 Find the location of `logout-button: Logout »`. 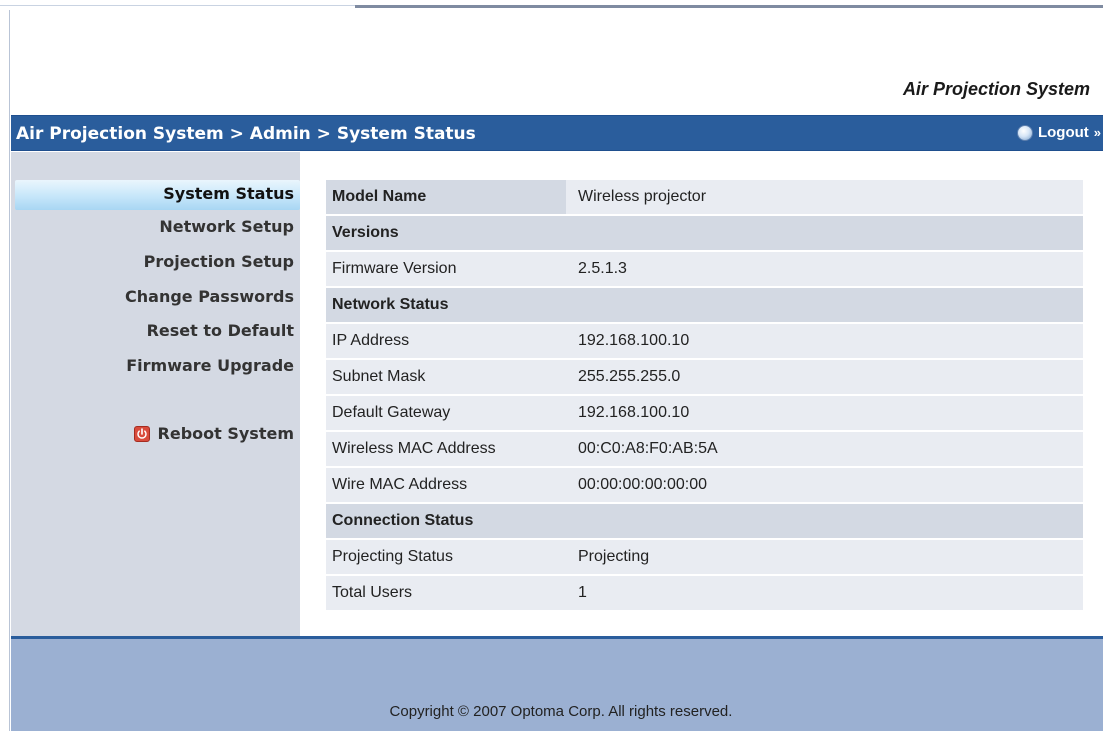

logout-button: Logout » is located at coordinates (1058, 132).